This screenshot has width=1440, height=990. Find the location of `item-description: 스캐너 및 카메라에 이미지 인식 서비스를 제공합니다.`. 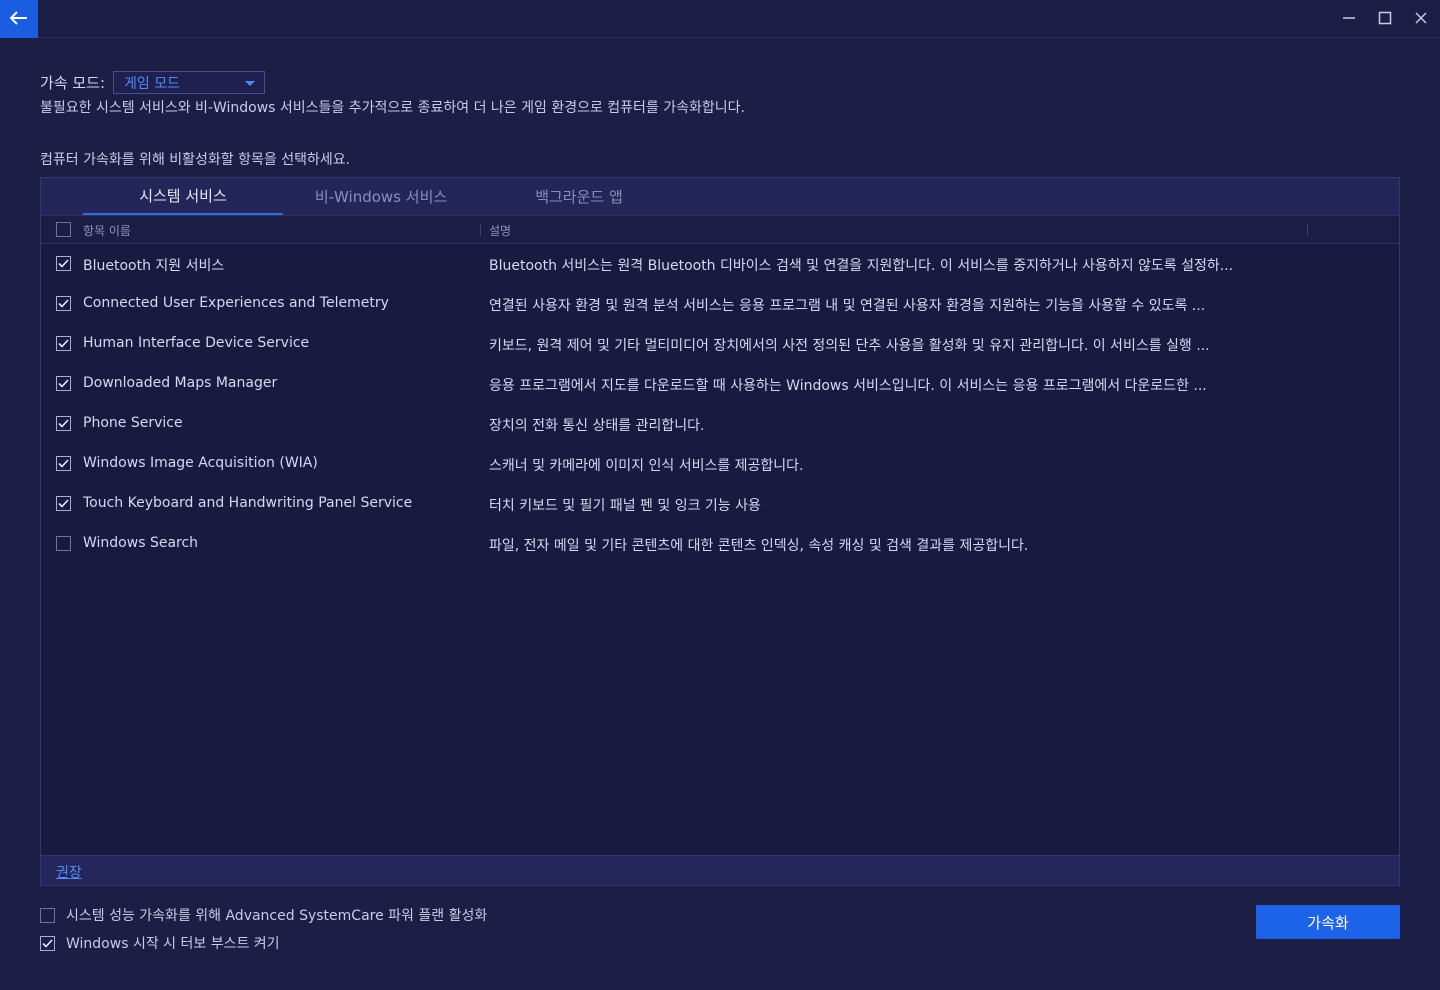

item-description: 스캐너 및 카메라에 이미지 인식 서비스를 제공합니다. is located at coordinates (646, 466).